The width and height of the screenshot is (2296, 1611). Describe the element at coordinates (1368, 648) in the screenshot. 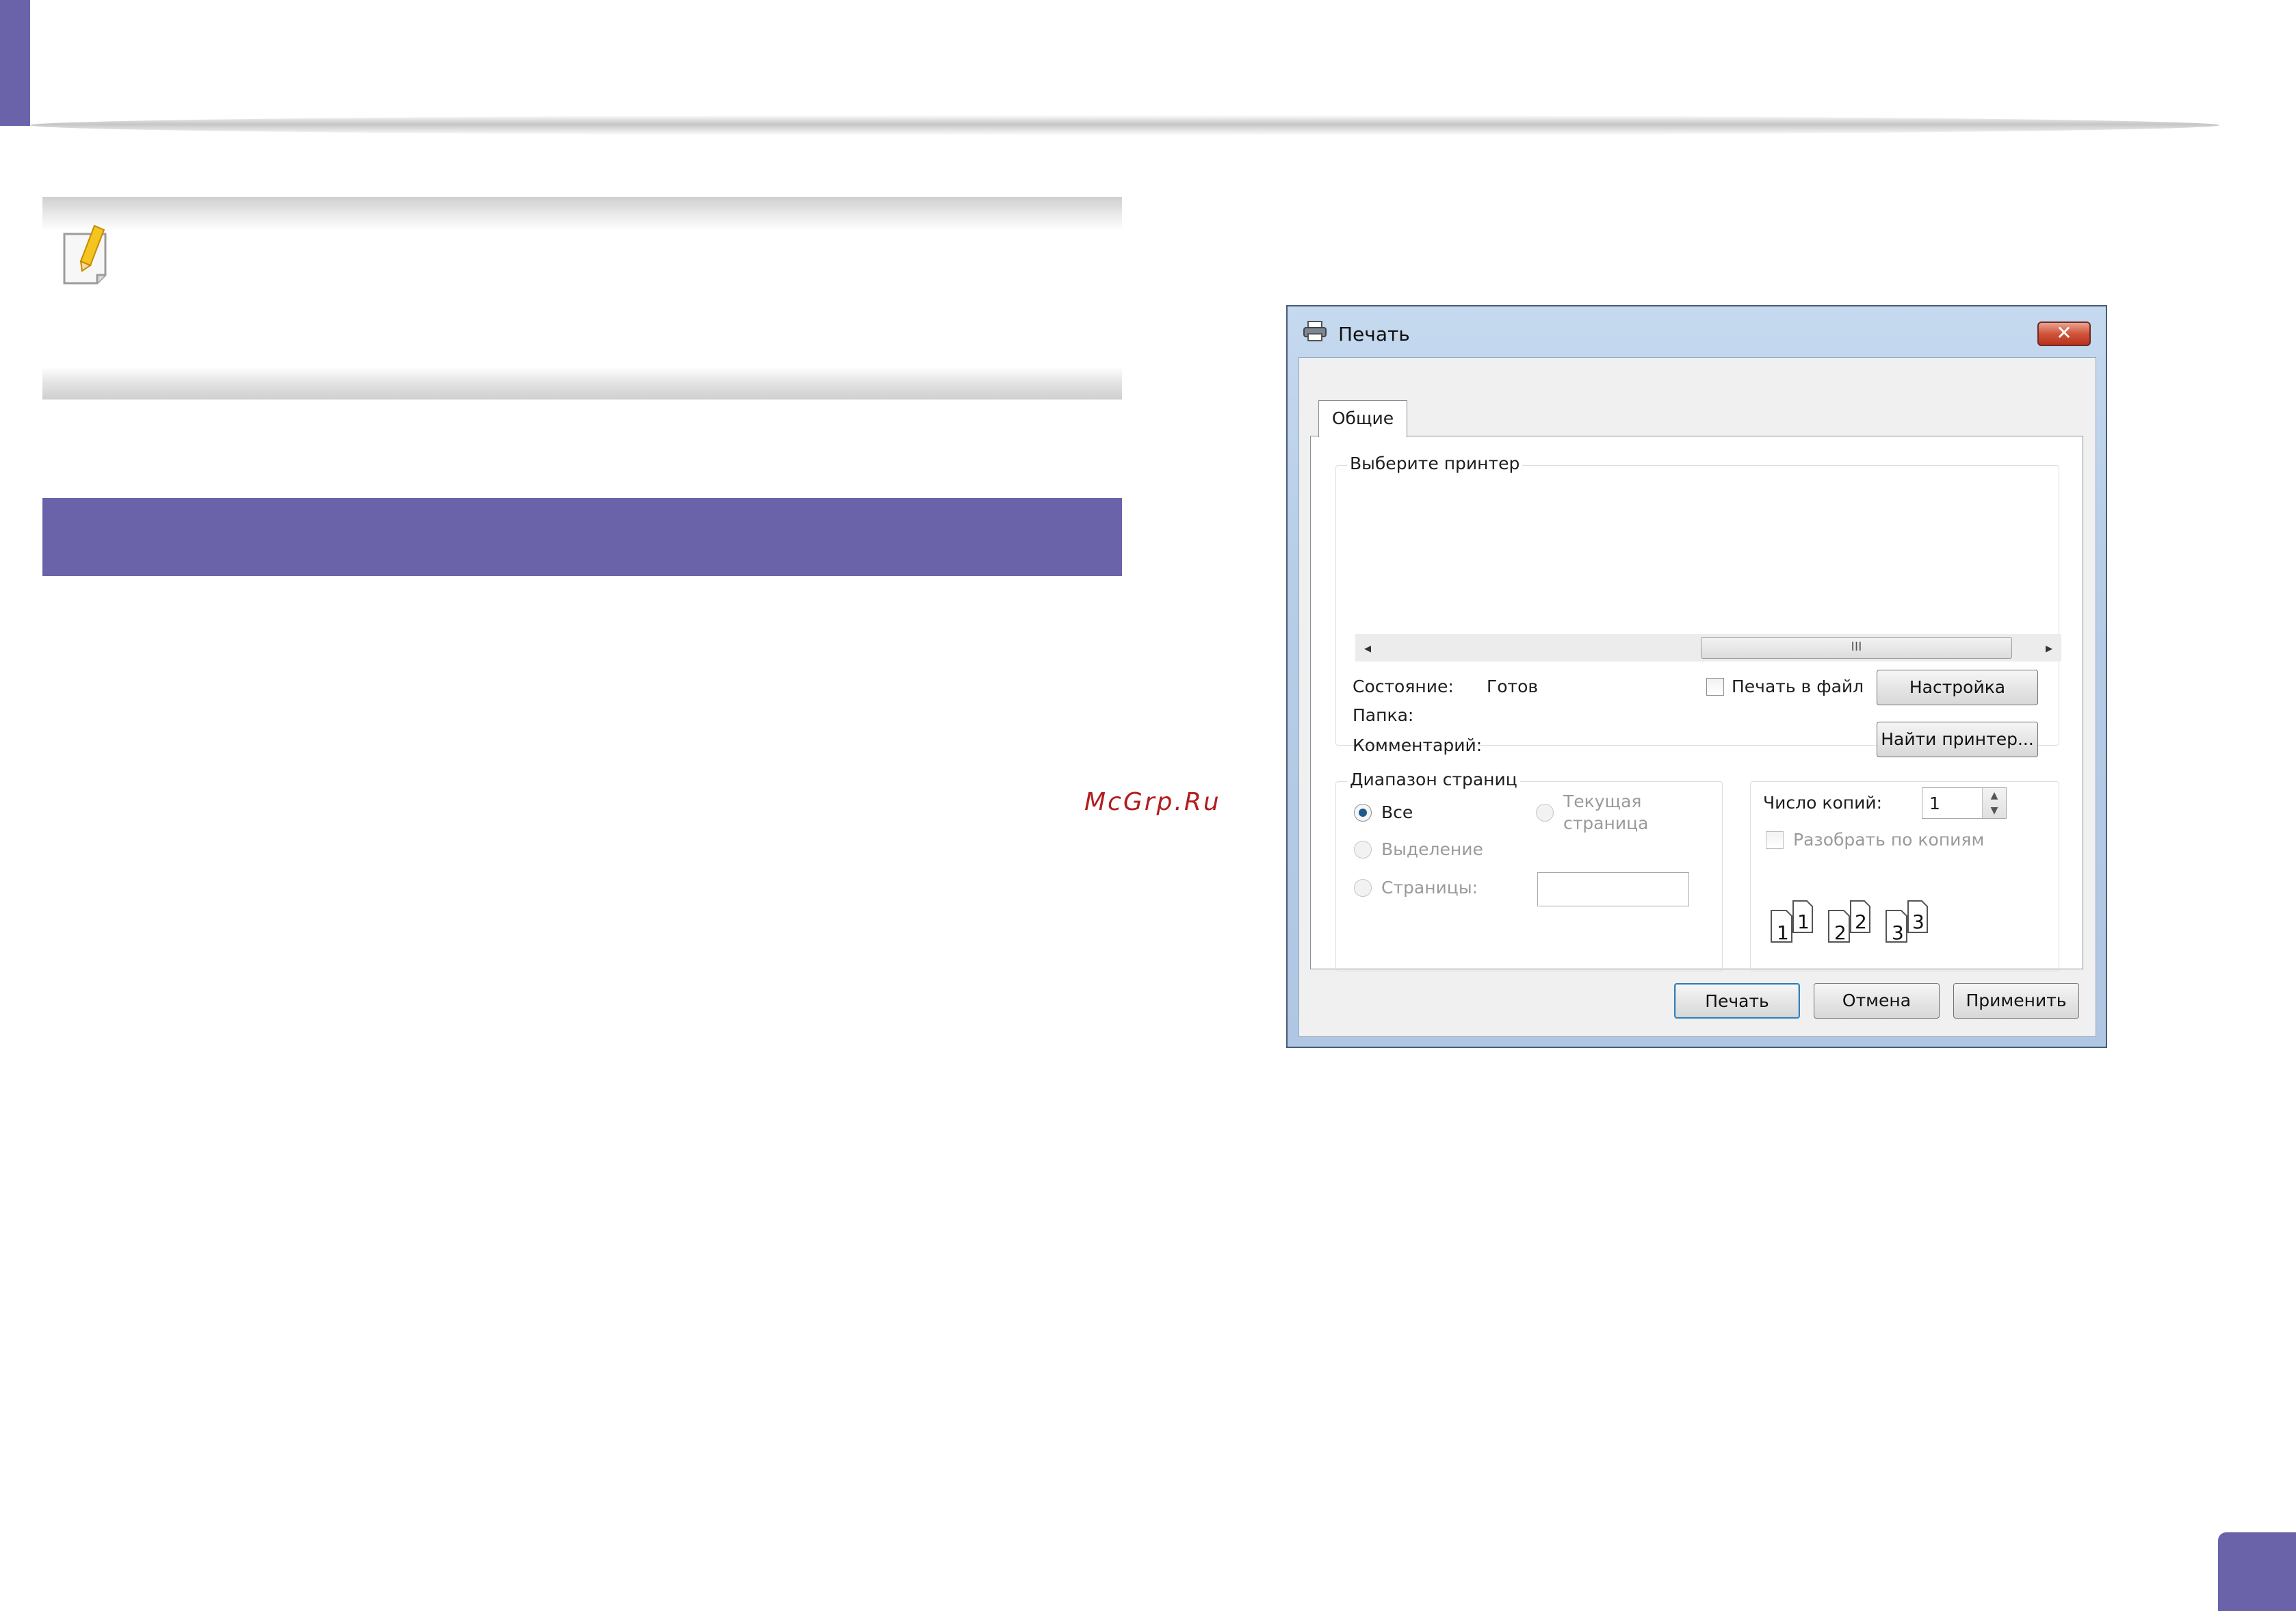

I see `scroll-left-icon: ◂` at that location.